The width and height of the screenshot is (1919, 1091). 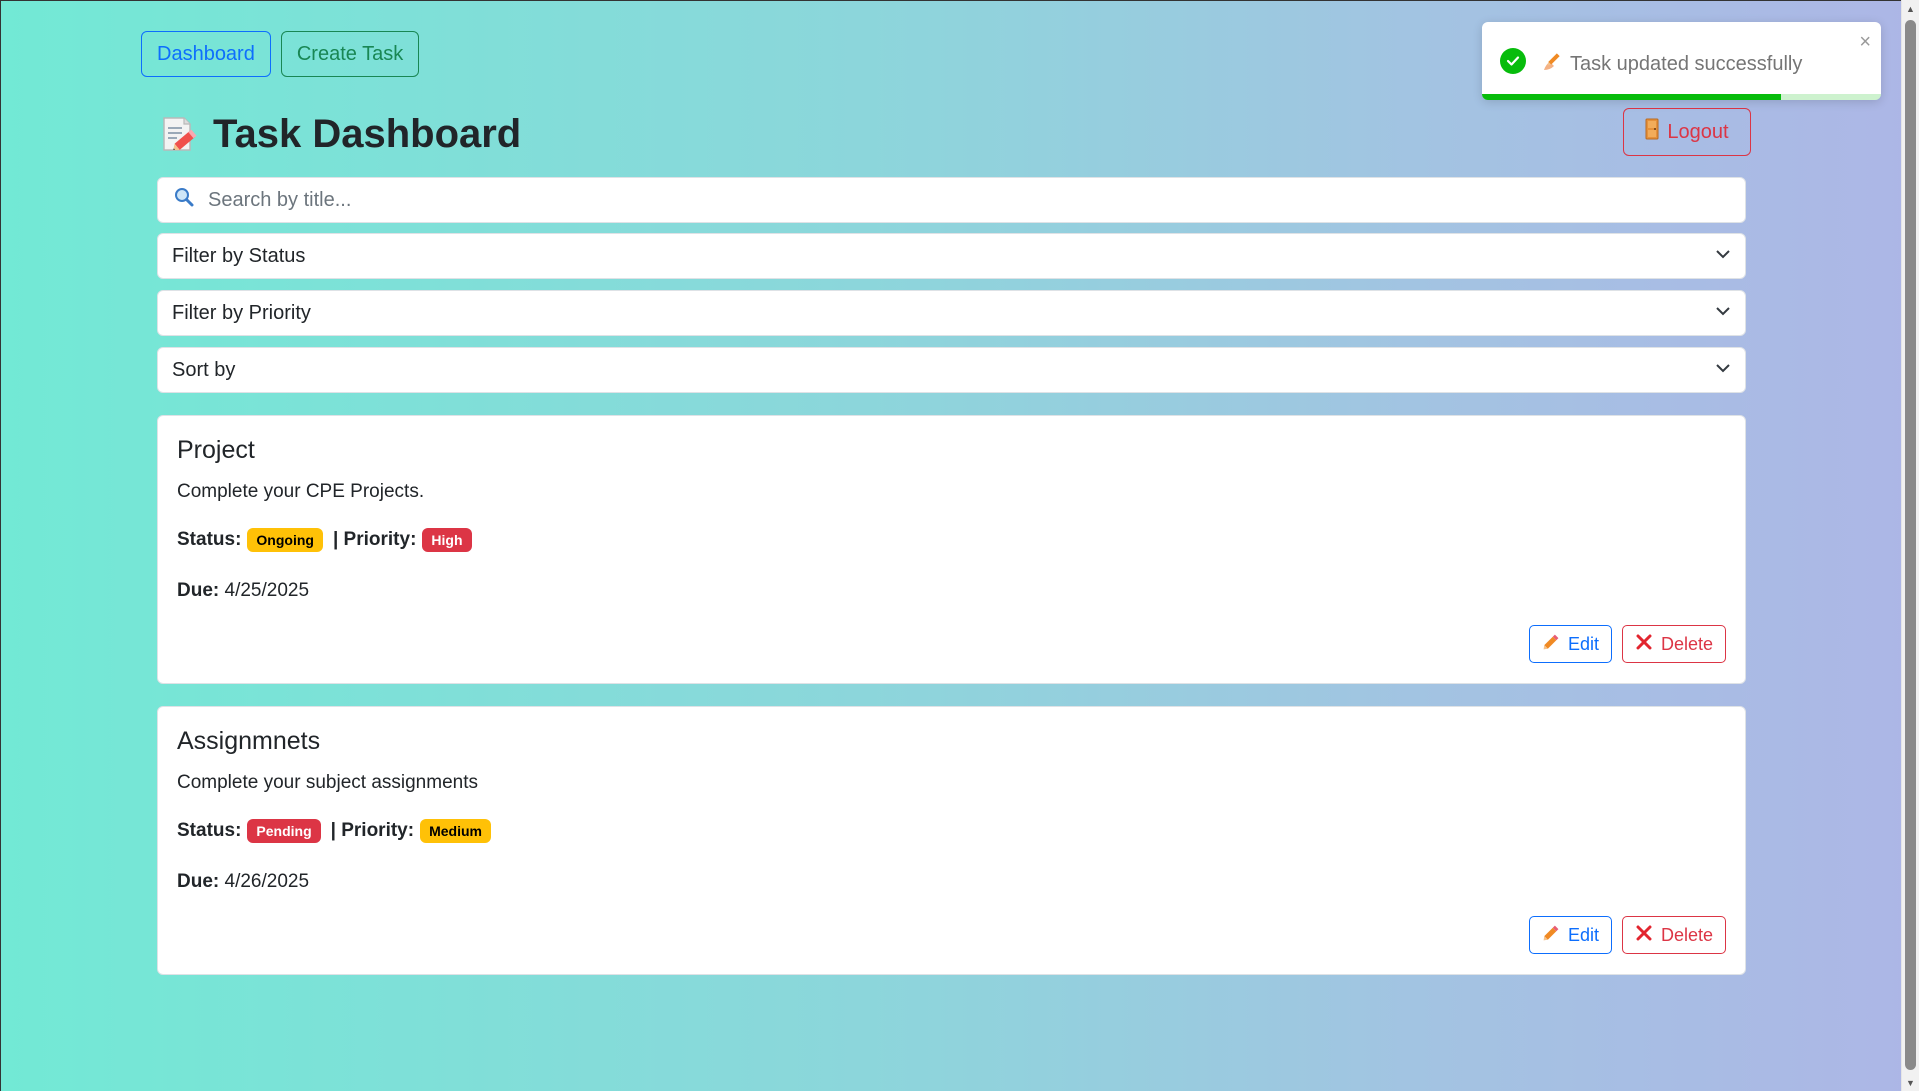 I want to click on toast-text: Task updated successfully, so click(x=1686, y=63).